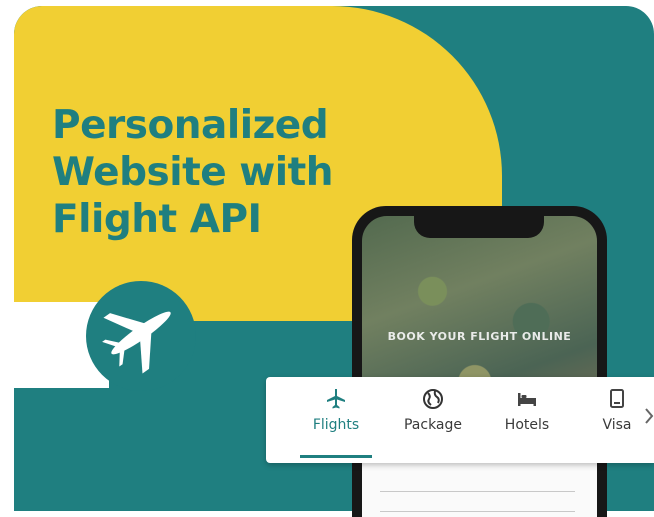 The height and width of the screenshot is (517, 654). Describe the element at coordinates (336, 425) in the screenshot. I see `tab-label: Flights` at that location.